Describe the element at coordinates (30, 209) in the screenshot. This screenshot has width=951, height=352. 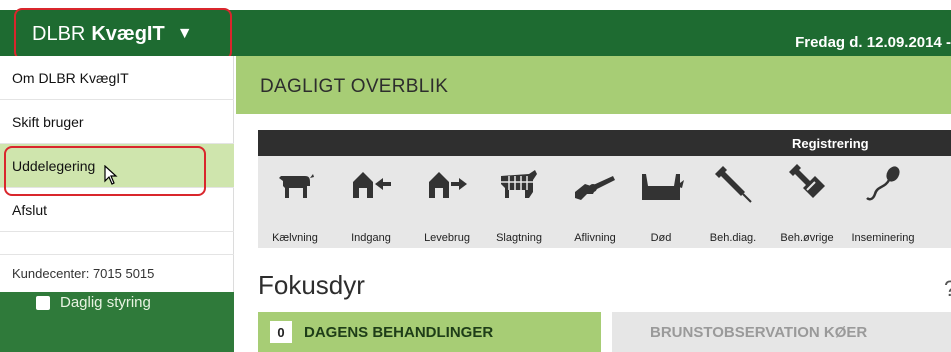
I see `menu-item-label: Afslut` at that location.